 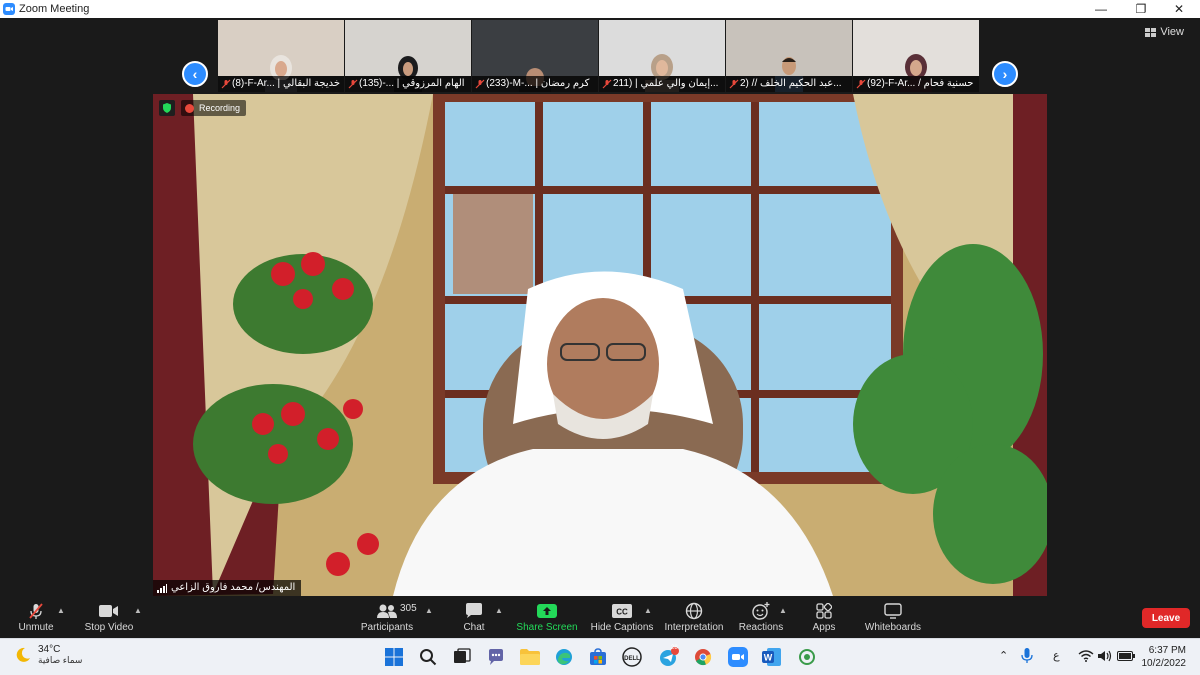 I want to click on zoom-taskbar-button, so click(x=738, y=657).